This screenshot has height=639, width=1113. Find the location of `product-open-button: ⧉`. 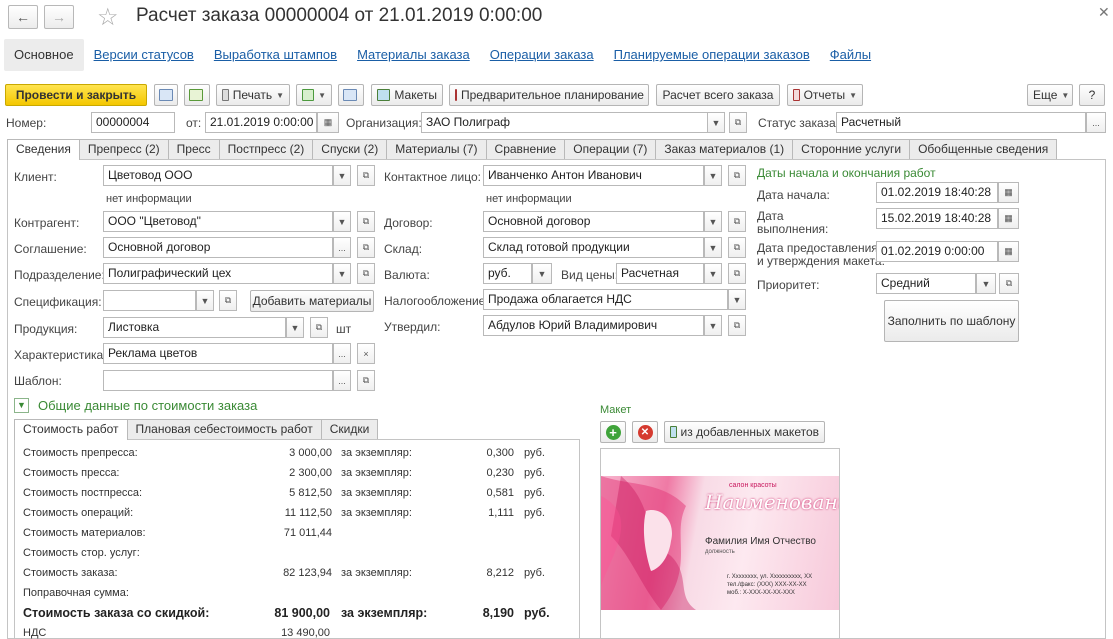

product-open-button: ⧉ is located at coordinates (319, 327).